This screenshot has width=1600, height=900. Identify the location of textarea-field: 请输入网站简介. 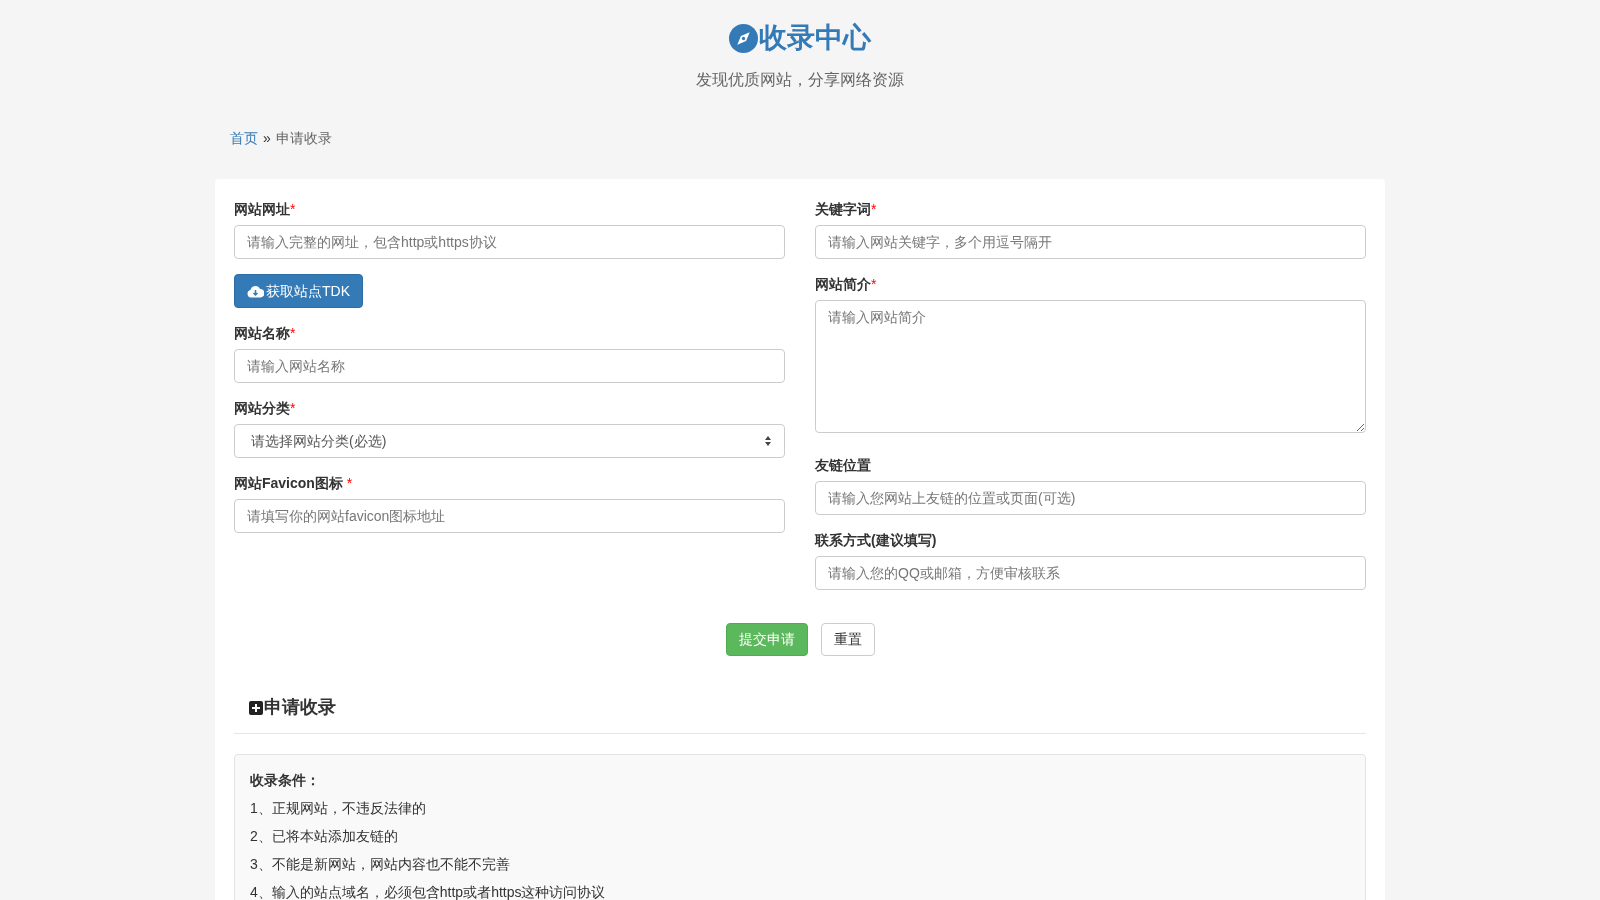
(1090, 366).